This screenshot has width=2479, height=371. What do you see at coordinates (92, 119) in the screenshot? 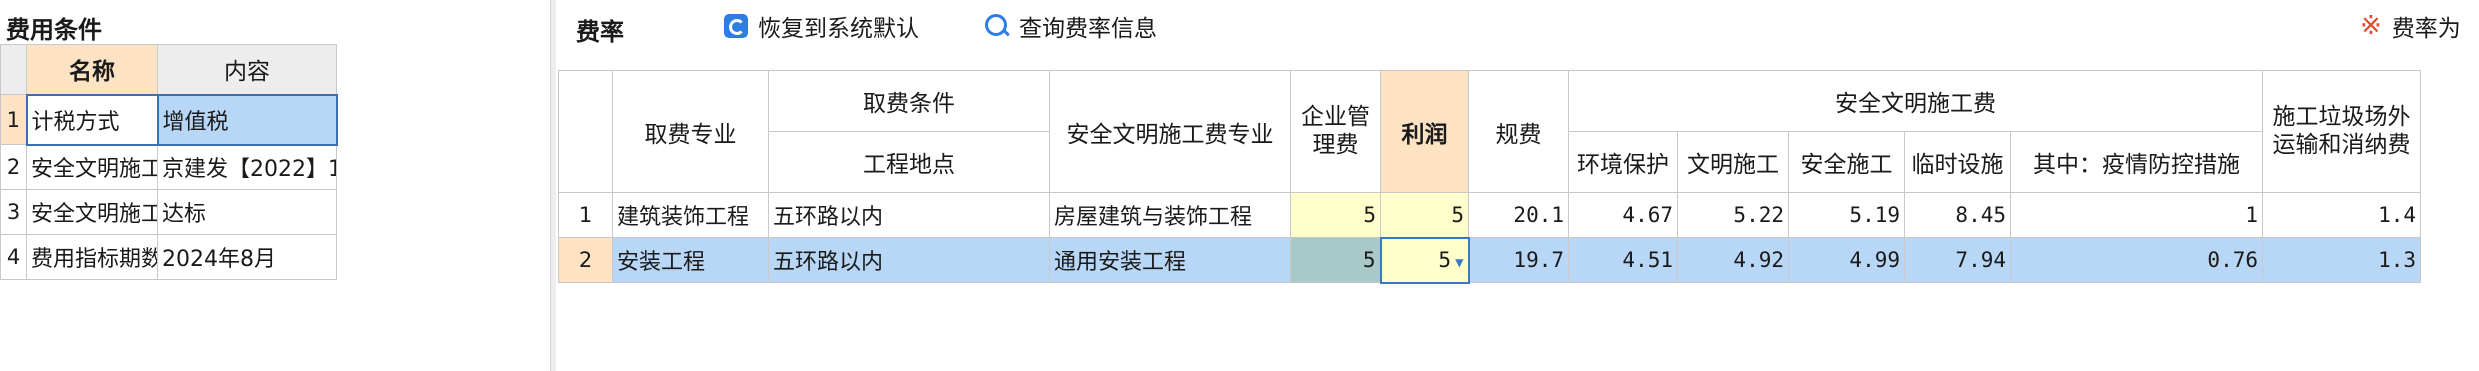
I see `condition-name: 计税方式` at bounding box center [92, 119].